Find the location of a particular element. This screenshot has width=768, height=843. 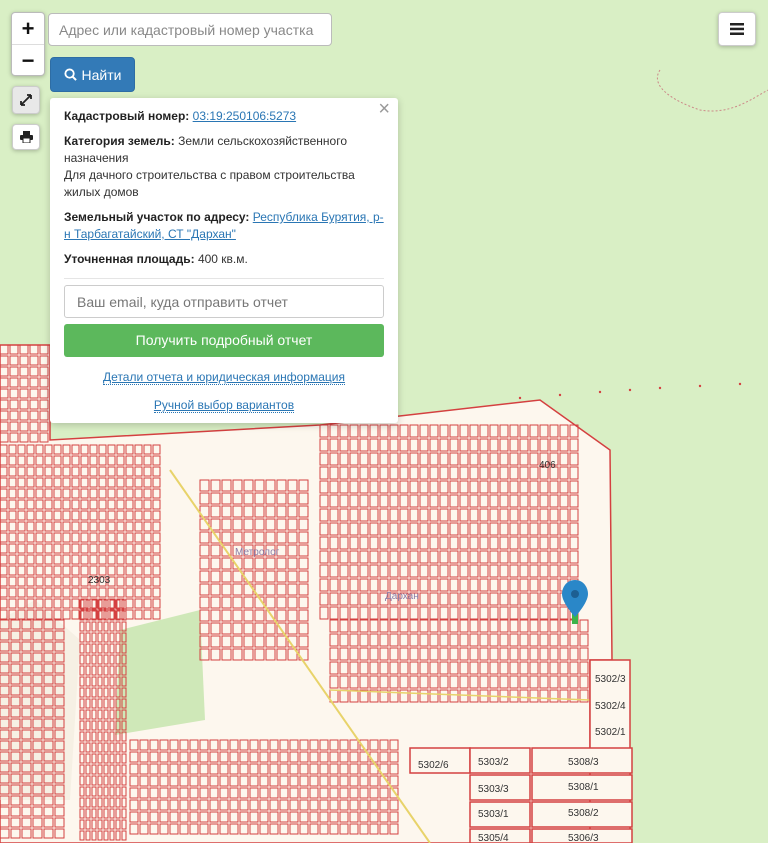

zoom-in-button: + is located at coordinates (28, 29).